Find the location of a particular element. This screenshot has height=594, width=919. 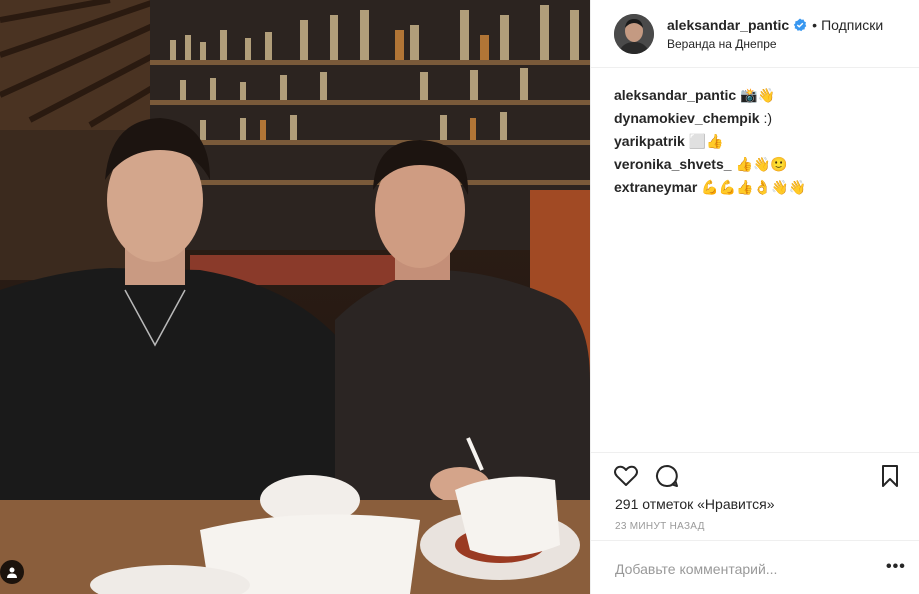

comment-item: yarikpatrik ⬜👍 is located at coordinates (759, 141).